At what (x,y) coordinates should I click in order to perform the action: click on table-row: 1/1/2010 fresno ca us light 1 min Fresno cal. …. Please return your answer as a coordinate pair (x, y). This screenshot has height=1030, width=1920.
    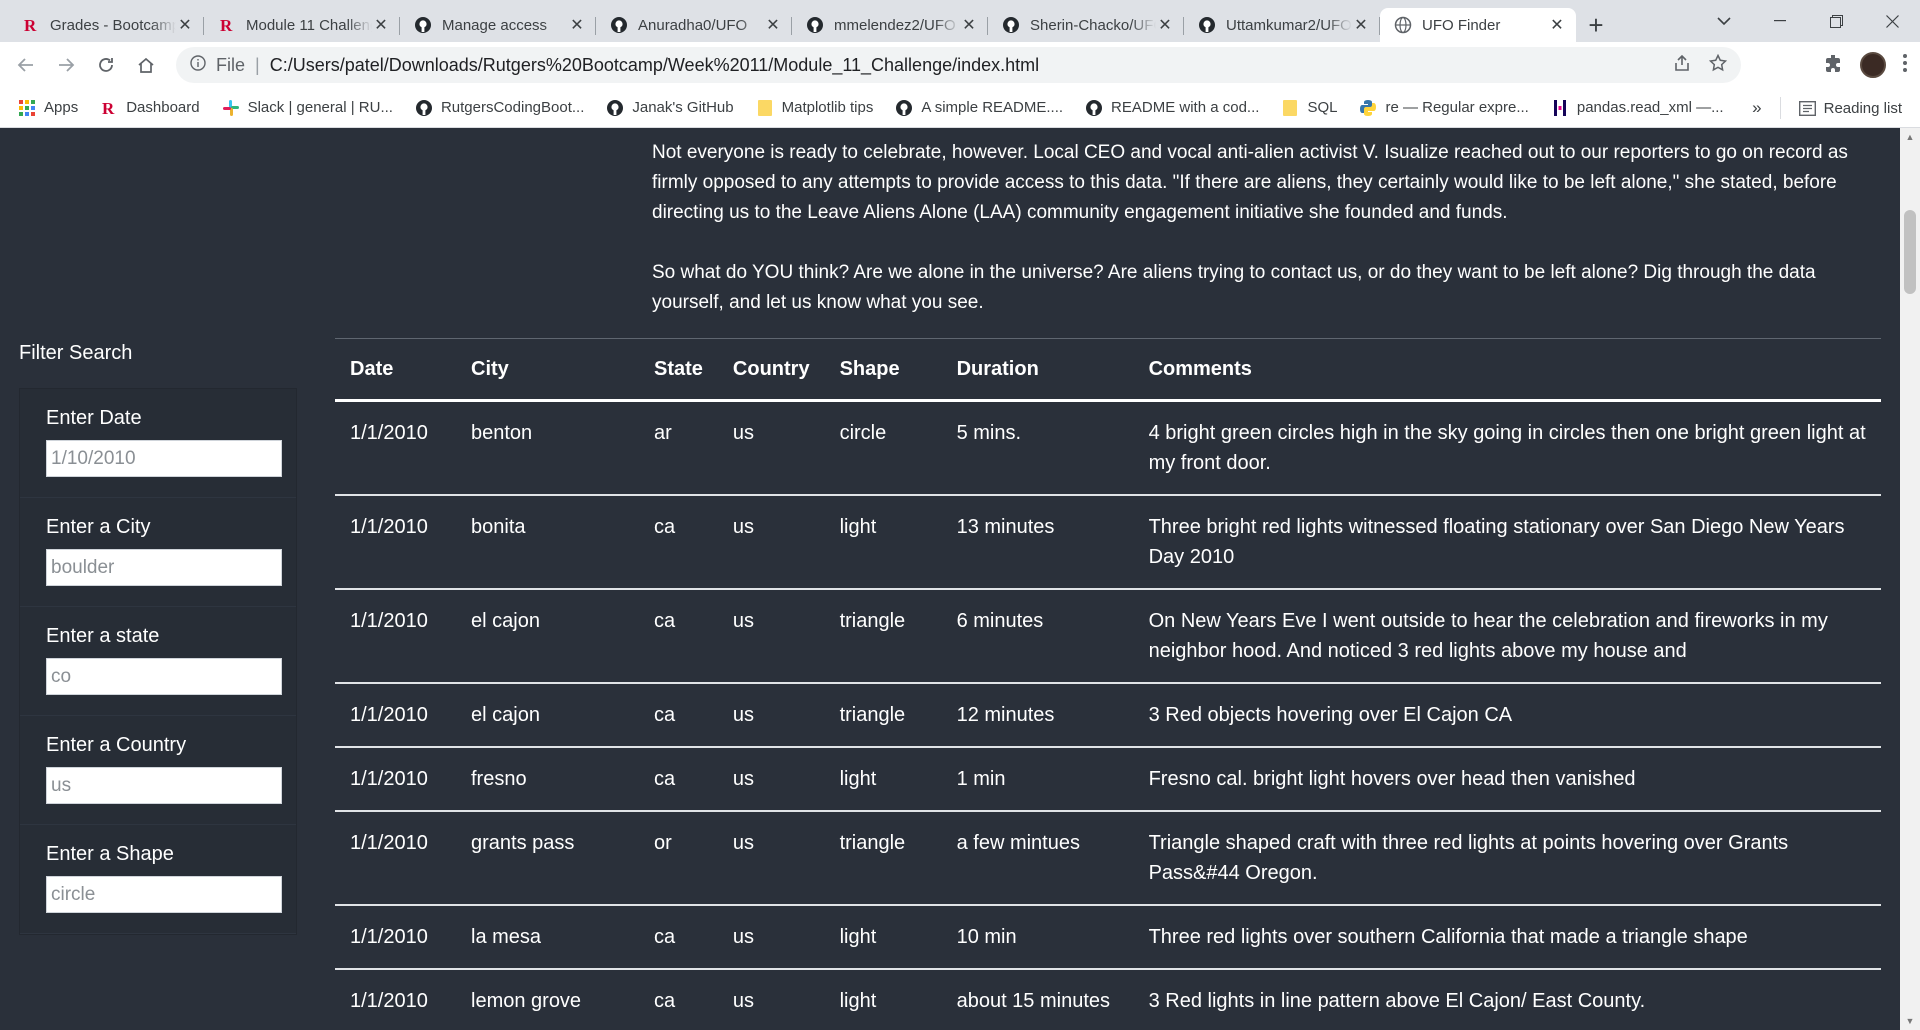
    Looking at the image, I should click on (1108, 779).